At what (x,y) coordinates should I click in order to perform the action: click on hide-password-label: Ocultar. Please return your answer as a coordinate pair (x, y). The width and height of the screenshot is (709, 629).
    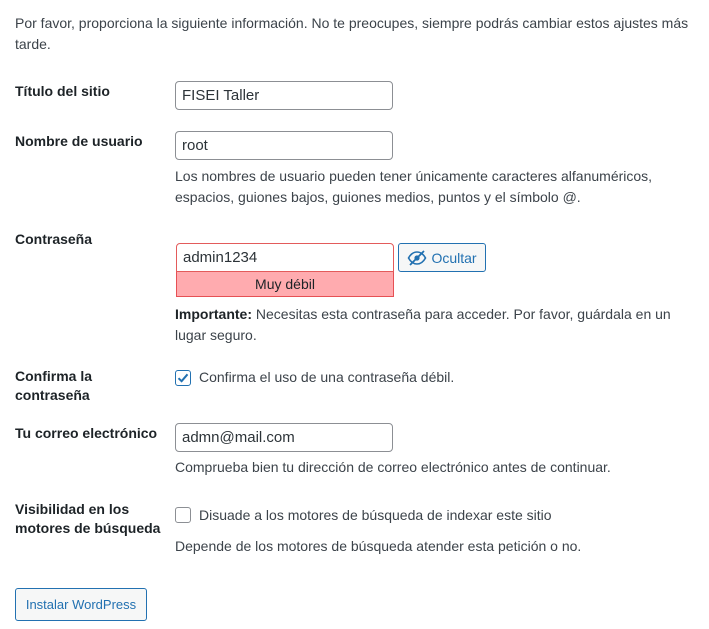
    Looking at the image, I should click on (454, 257).